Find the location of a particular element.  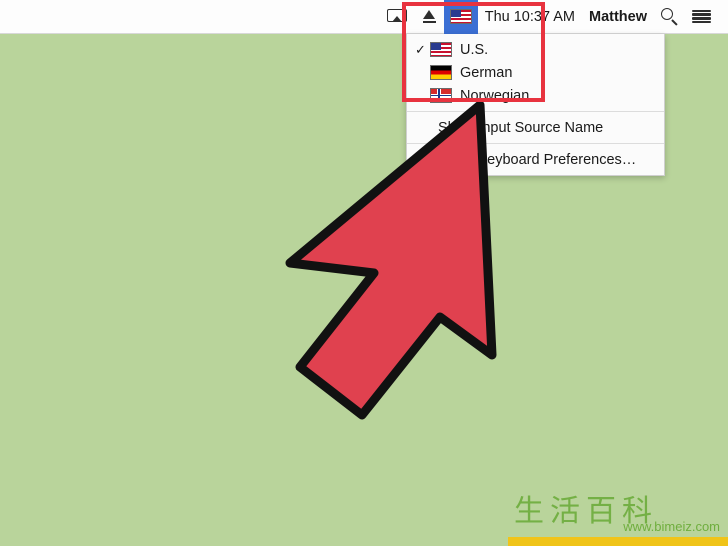

menu-bar: Thu 10:37 AM Matthew is located at coordinates (364, 17).